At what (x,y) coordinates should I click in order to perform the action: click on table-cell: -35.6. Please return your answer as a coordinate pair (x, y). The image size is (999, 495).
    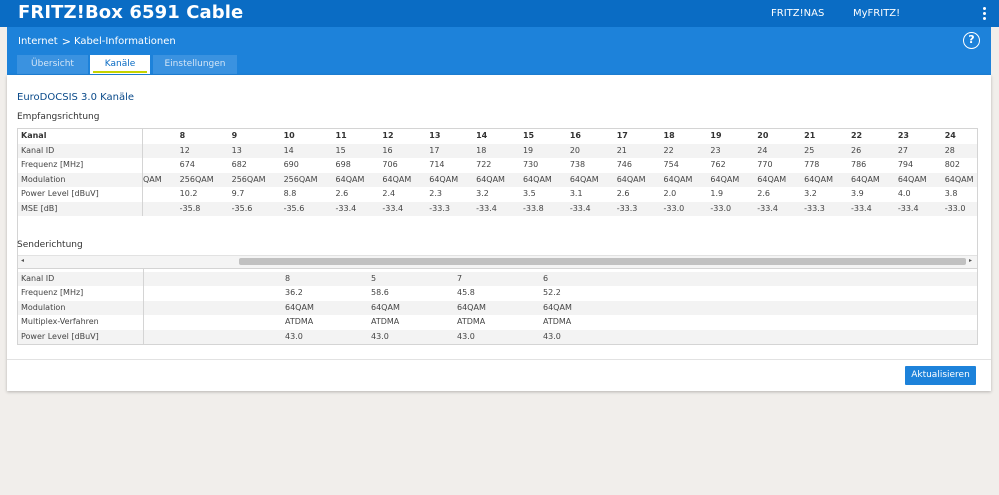
    Looking at the image, I should click on (291, 208).